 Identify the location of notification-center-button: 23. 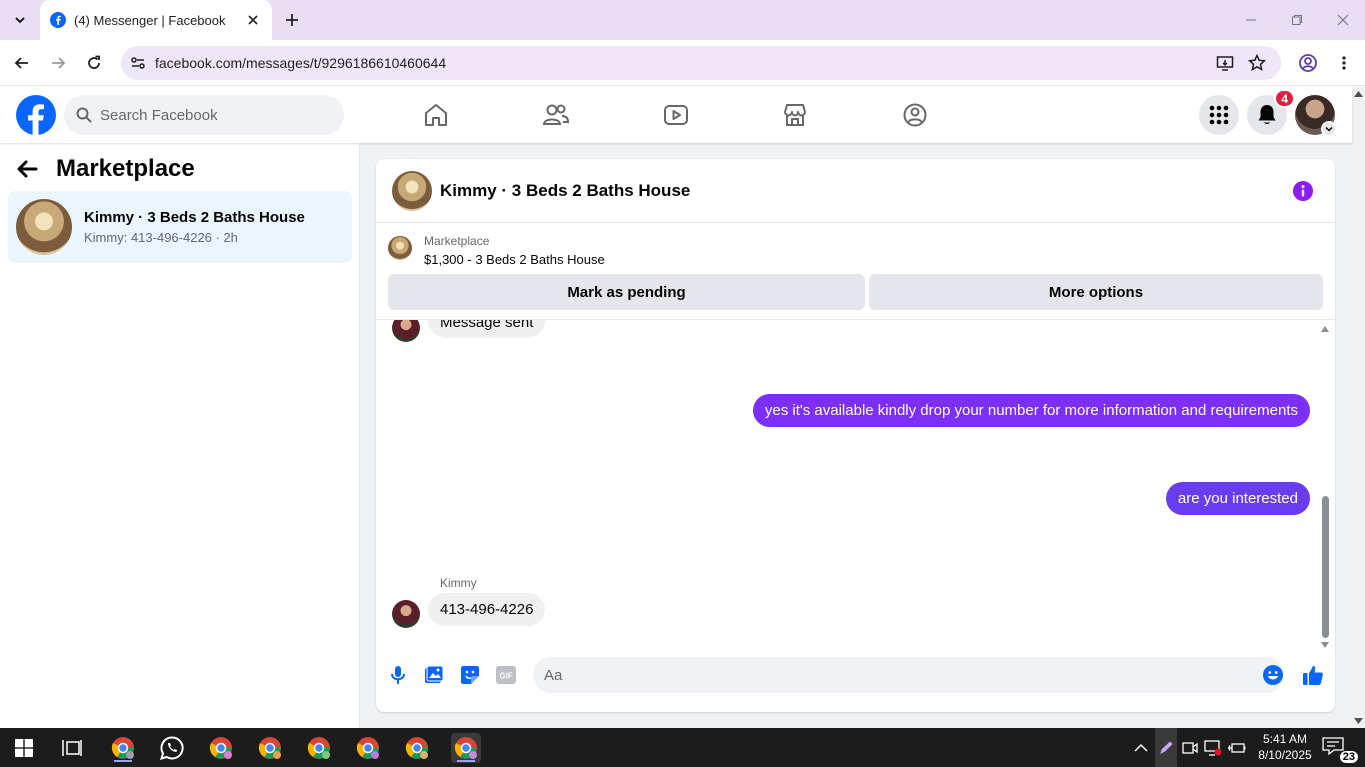
(1340, 750).